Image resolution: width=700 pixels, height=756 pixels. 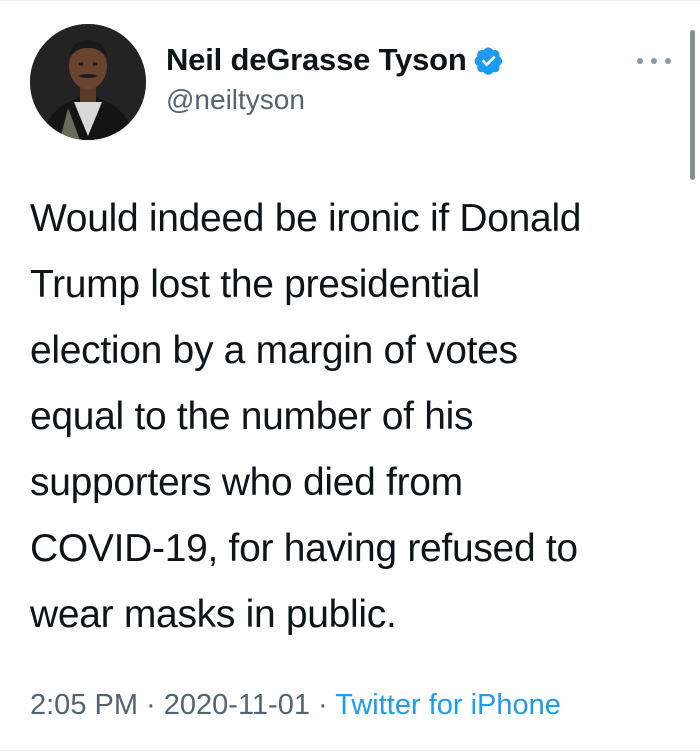 What do you see at coordinates (448, 705) in the screenshot?
I see `tweet-source-link: Twitter for iPhone` at bounding box center [448, 705].